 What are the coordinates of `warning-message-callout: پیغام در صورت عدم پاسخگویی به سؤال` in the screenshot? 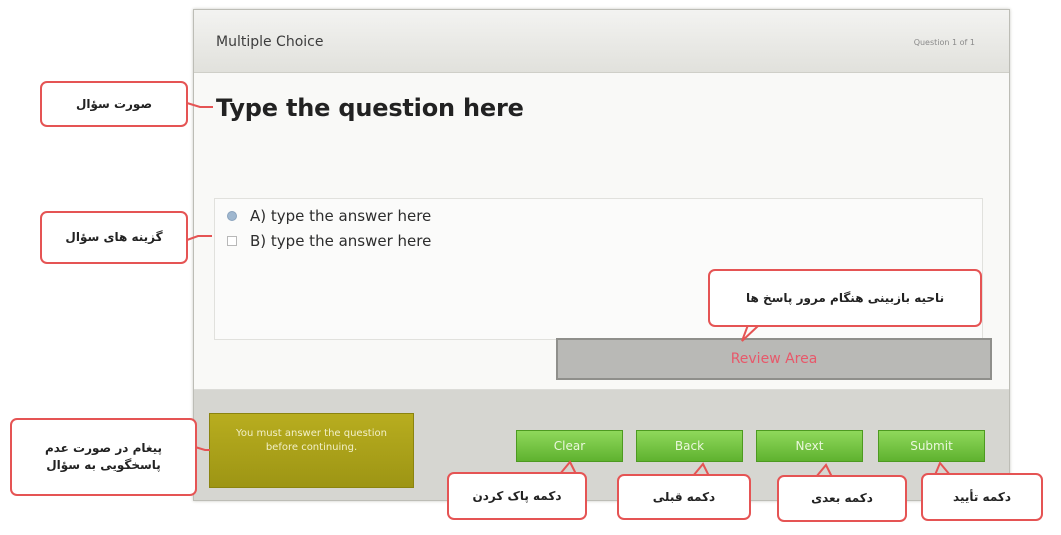 It's located at (103, 457).